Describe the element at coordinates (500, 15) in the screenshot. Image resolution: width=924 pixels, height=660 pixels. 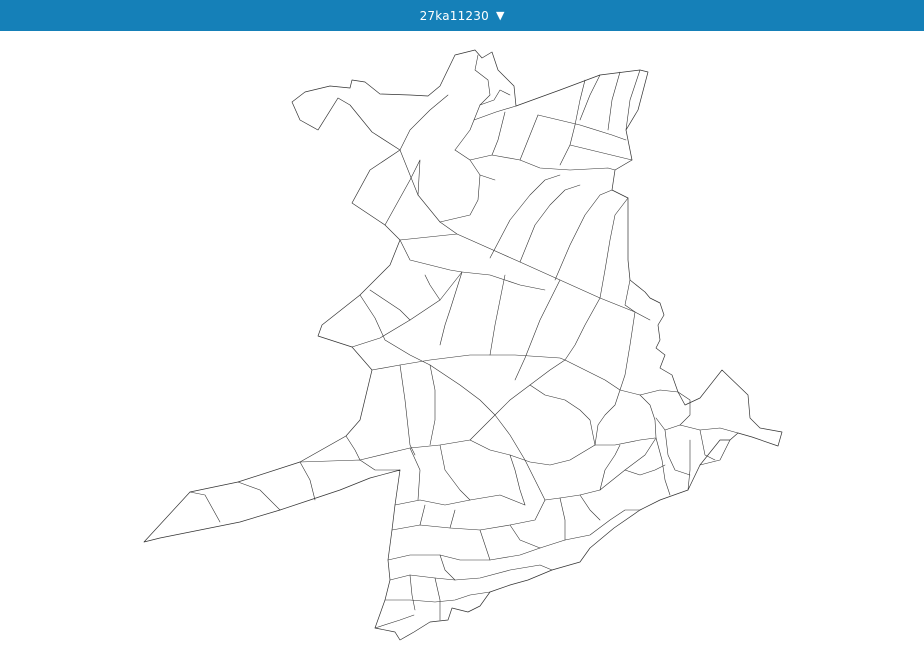
I see `triangle-down-icon: ▼` at that location.